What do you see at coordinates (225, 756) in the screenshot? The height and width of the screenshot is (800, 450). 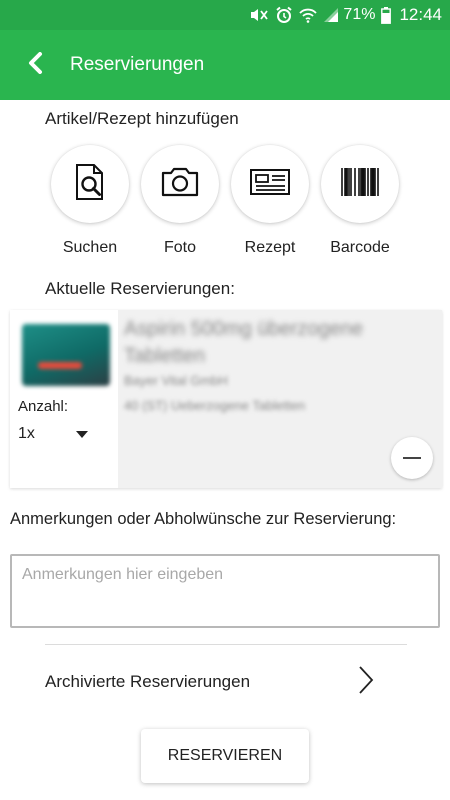 I see `reserve-button: RESERVIEREN` at bounding box center [225, 756].